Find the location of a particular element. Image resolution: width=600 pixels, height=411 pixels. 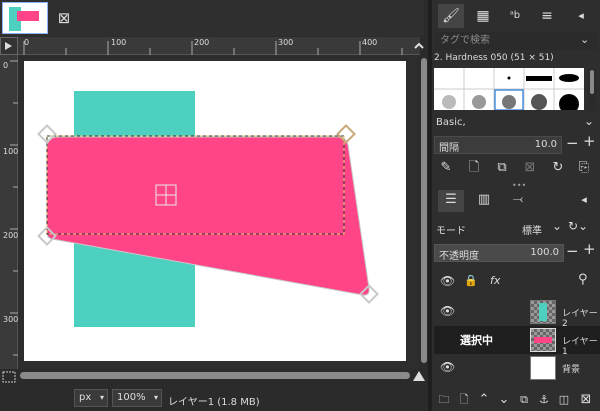

layer-name: 背景 is located at coordinates (571, 370).